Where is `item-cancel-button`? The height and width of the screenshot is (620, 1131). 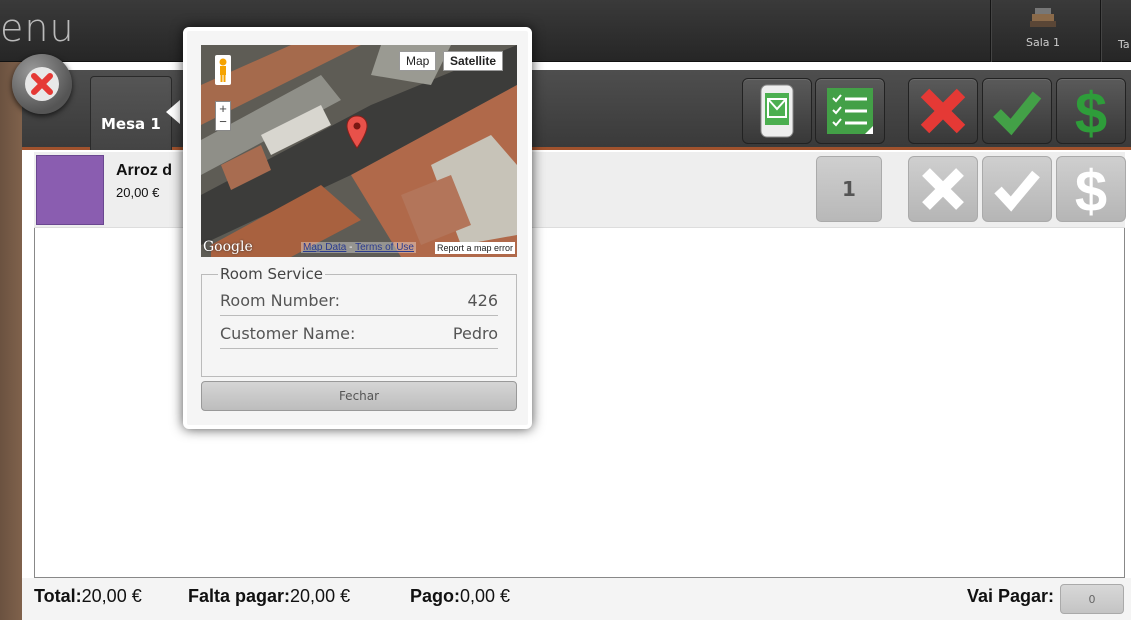
item-cancel-button is located at coordinates (943, 189).